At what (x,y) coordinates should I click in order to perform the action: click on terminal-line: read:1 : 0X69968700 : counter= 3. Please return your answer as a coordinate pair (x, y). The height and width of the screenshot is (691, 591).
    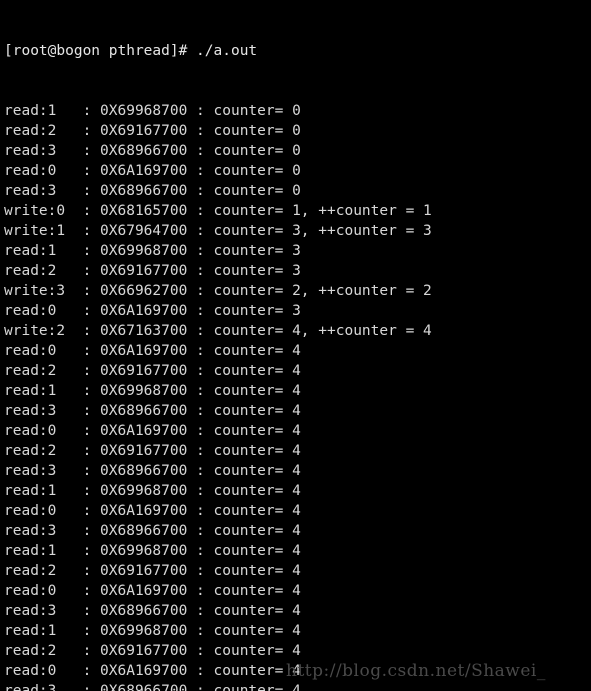
    Looking at the image, I should click on (152, 251).